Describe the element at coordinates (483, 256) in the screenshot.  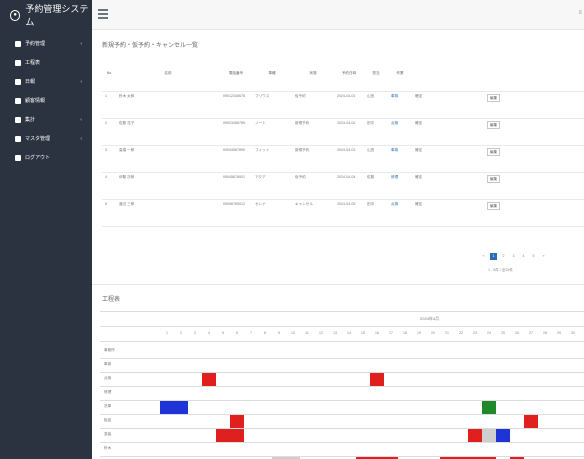
I see `page-prev: «` at that location.